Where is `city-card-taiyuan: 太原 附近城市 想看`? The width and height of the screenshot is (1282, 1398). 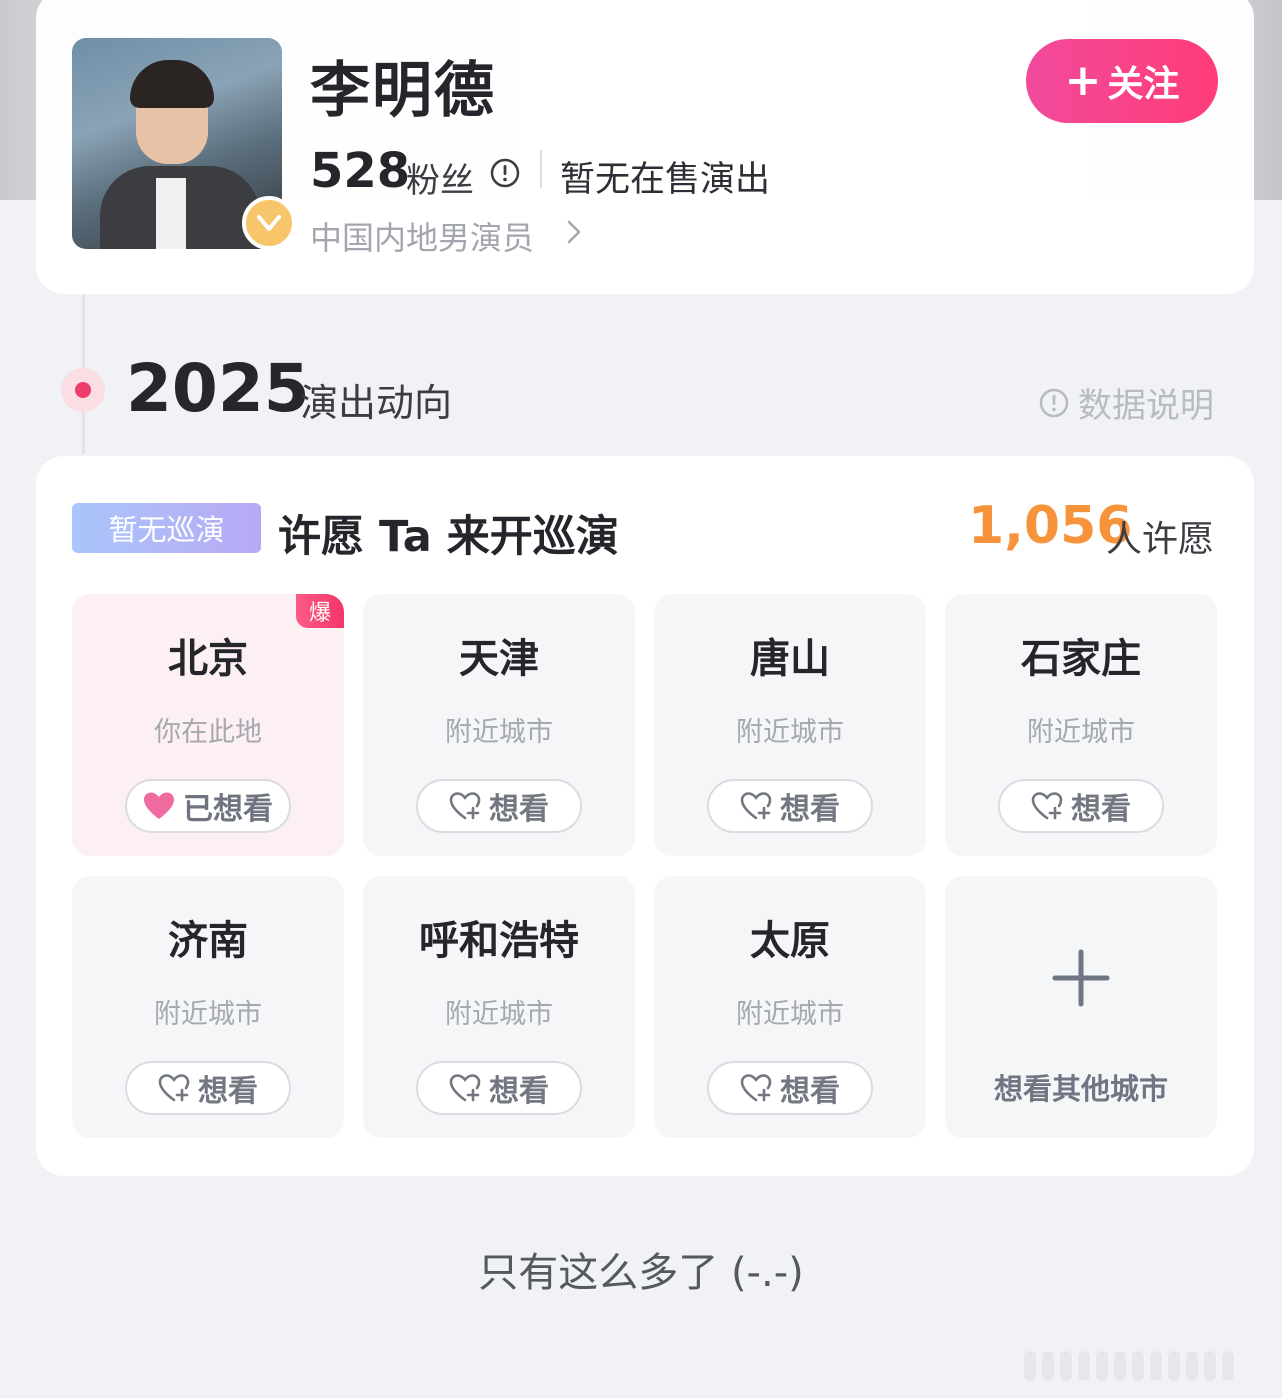 city-card-taiyuan: 太原 附近城市 想看 is located at coordinates (790, 1007).